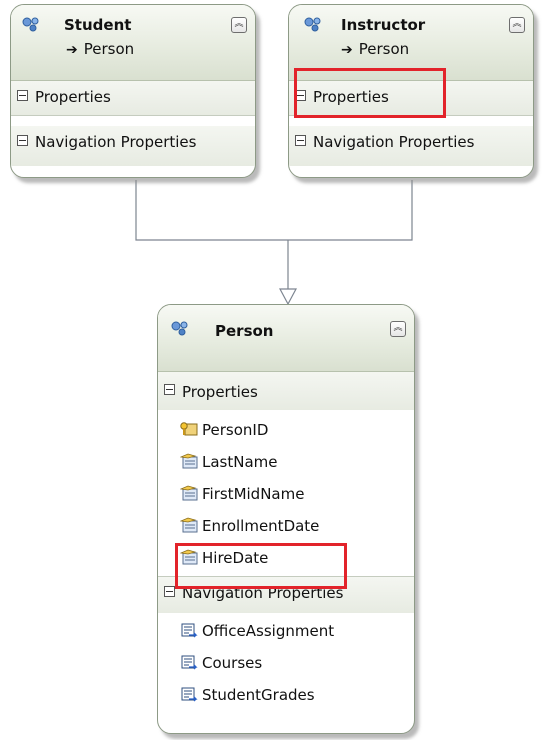 This screenshot has height=740, width=546. Describe the element at coordinates (240, 462) in the screenshot. I see `property-name: LastName` at that location.